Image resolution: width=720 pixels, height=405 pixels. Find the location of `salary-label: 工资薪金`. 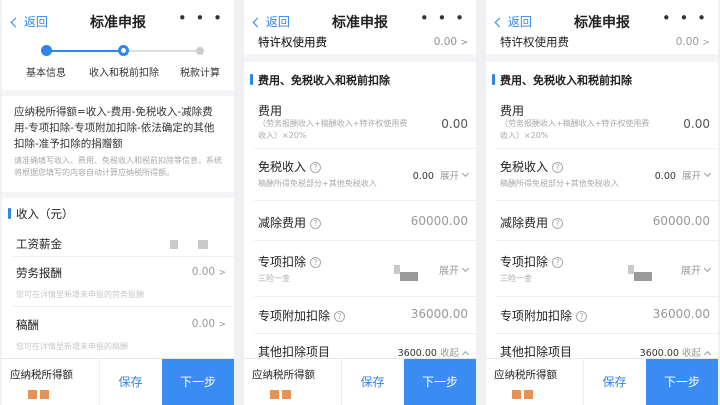

salary-label: 工资薪金 is located at coordinates (39, 244).